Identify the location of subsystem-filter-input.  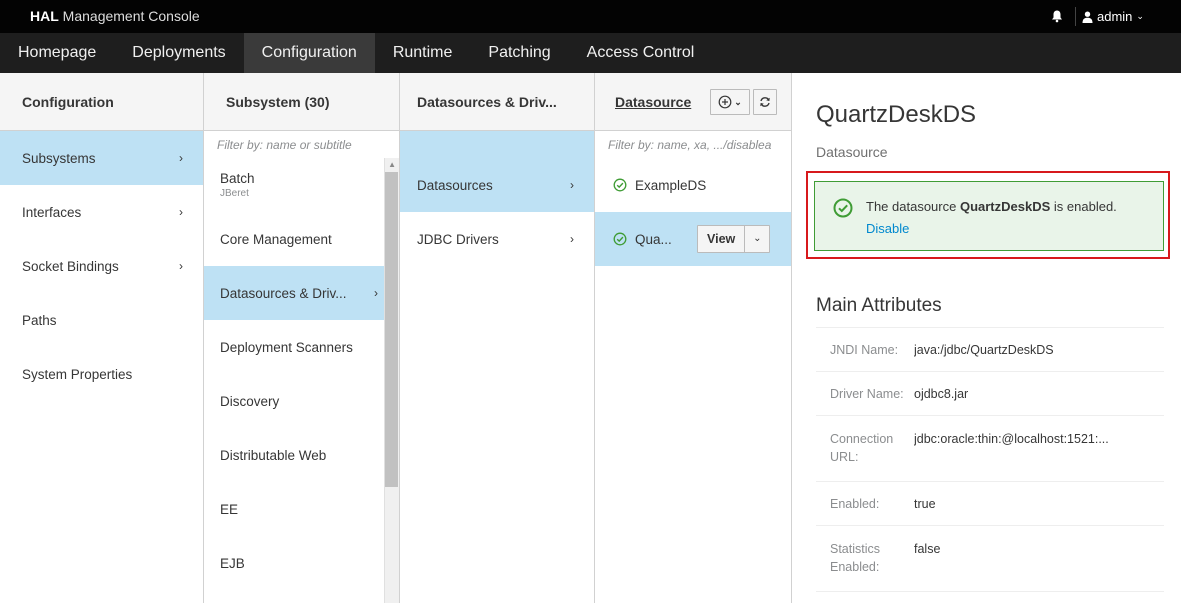
(301, 144).